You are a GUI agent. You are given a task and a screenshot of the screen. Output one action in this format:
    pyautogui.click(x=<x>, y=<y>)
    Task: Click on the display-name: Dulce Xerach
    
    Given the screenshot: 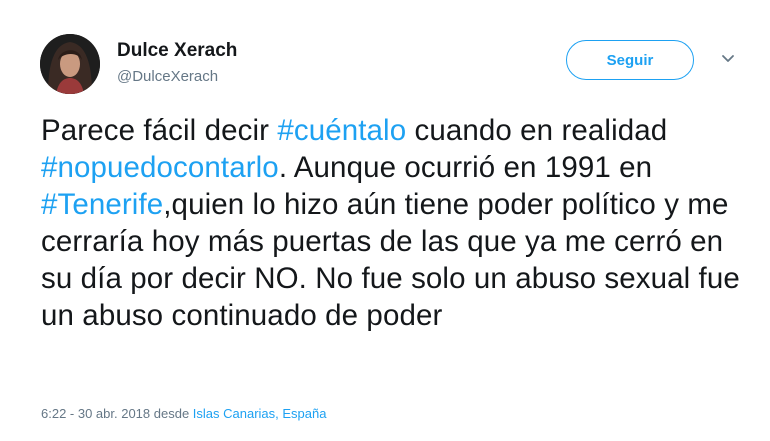 What is the action you would take?
    pyautogui.click(x=177, y=51)
    